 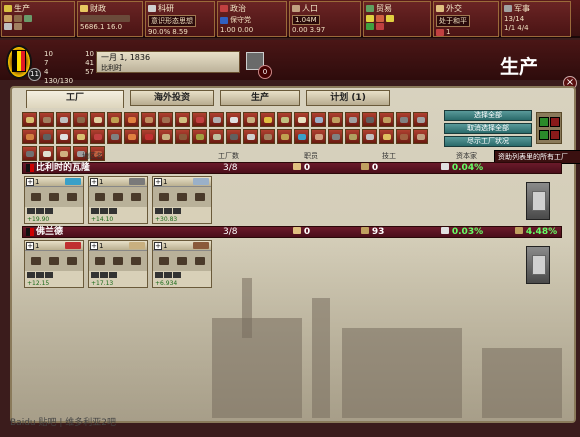 What do you see at coordinates (118, 264) in the screenshot?
I see `factory-card: +1 +17.13` at bounding box center [118, 264].